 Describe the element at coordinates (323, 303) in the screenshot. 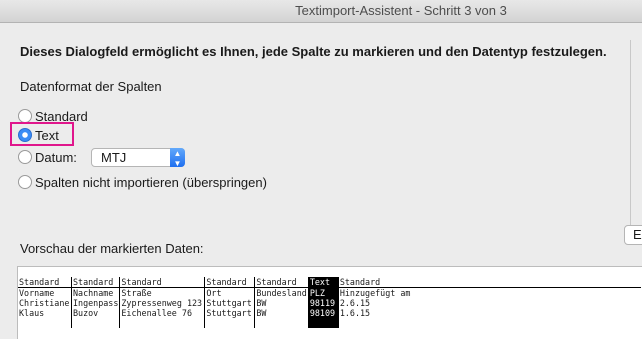

I see `data-cell-selected: 98119` at that location.